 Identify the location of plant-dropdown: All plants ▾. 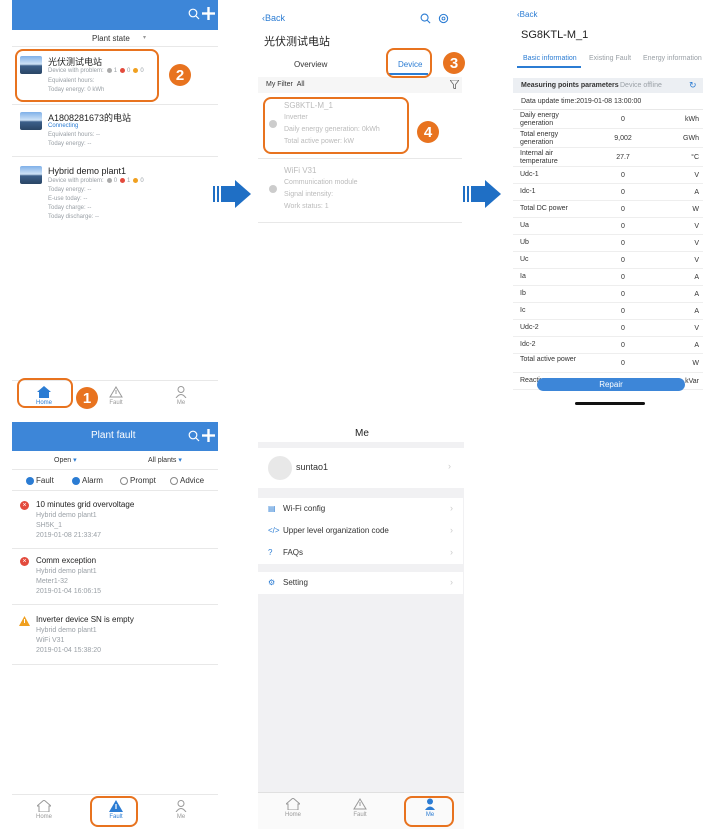
(165, 460).